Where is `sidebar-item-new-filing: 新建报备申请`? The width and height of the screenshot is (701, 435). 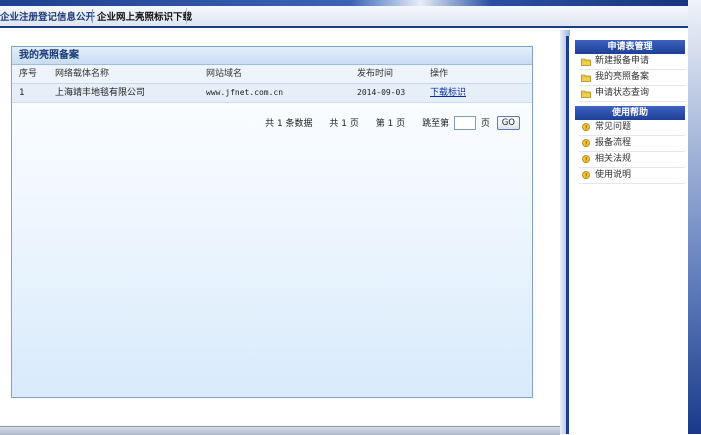
sidebar-item-new-filing: 新建报备申请 is located at coordinates (632, 62).